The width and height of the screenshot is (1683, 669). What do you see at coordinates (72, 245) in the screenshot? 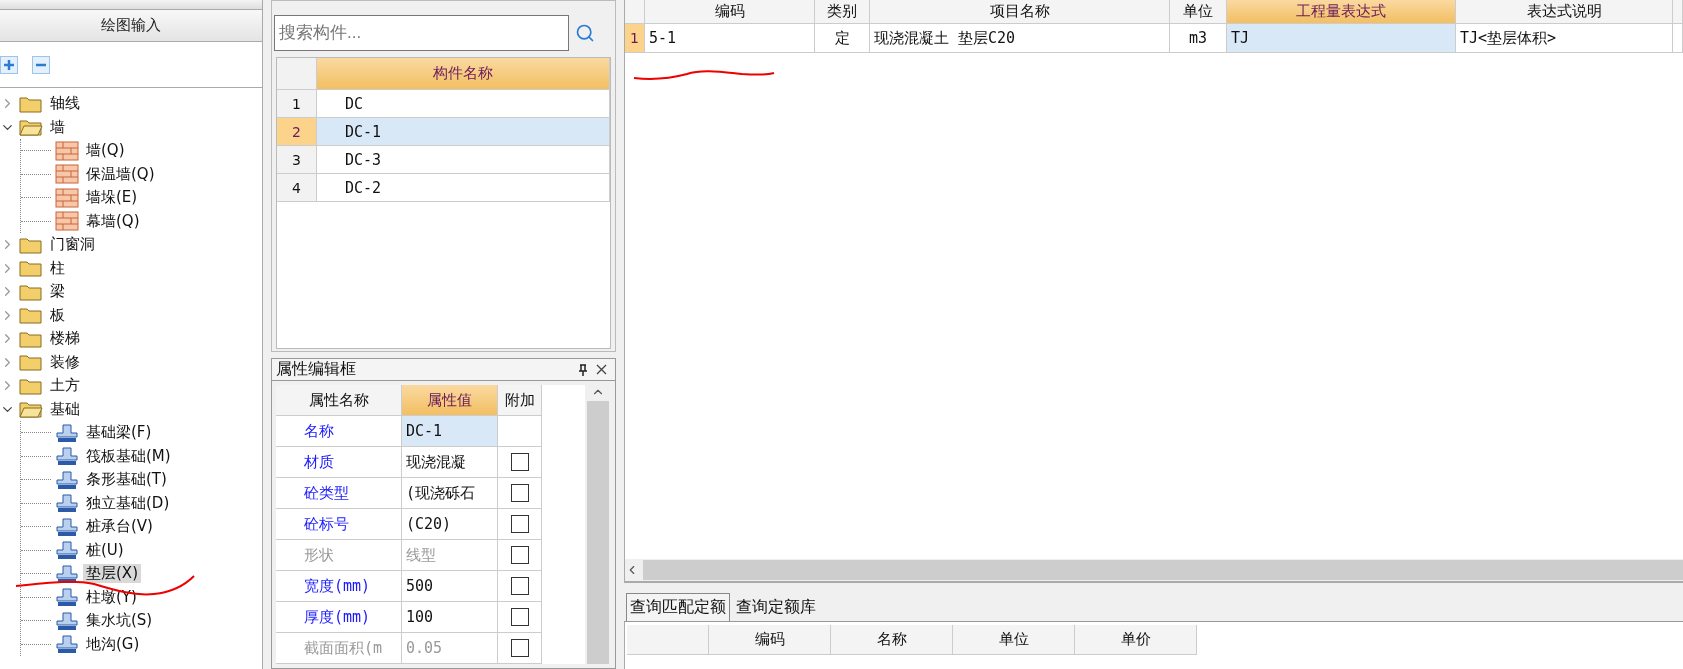
I see `tree-node: 门窗洞` at bounding box center [72, 245].